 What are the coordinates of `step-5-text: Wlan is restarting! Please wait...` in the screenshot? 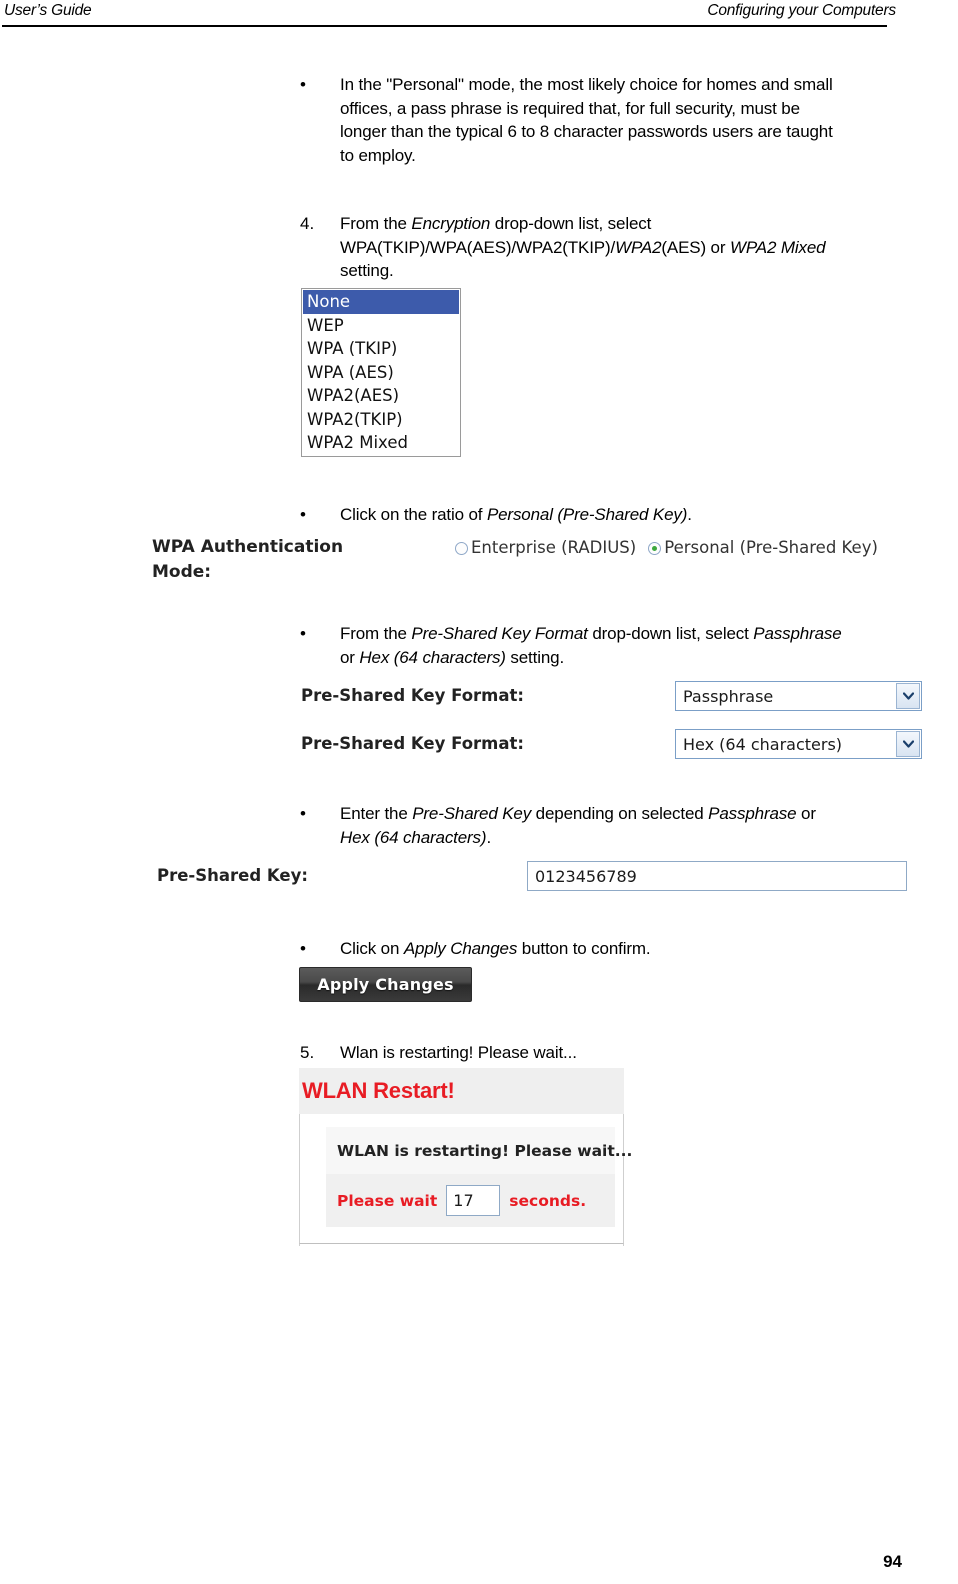 It's located at (458, 1052).